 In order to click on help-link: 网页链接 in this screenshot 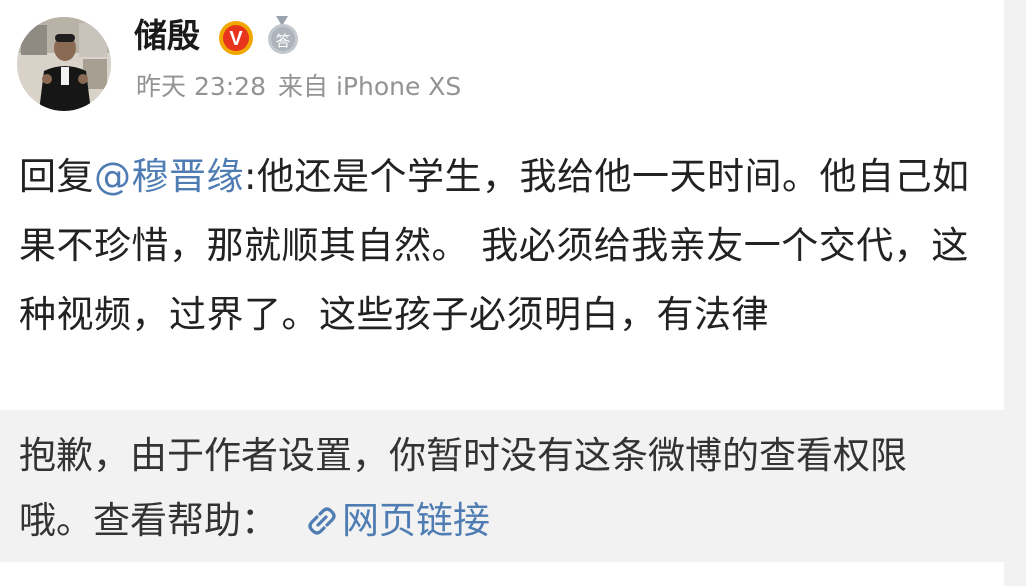, I will do `click(384, 520)`.